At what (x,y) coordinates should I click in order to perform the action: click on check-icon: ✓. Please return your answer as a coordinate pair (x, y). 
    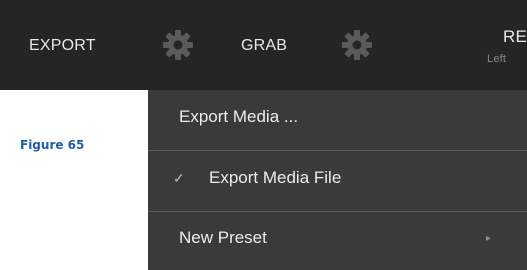
    Looking at the image, I should click on (179, 178).